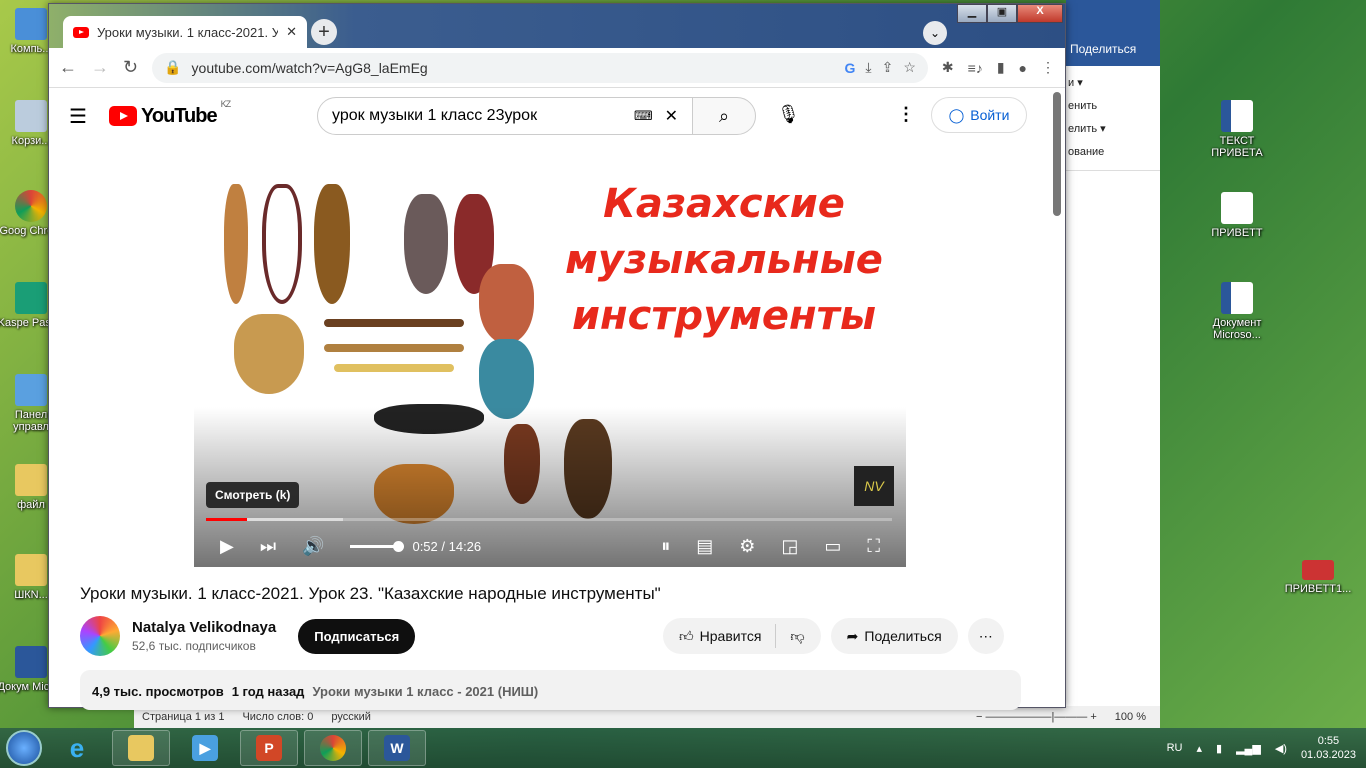 The image size is (1366, 768). Describe the element at coordinates (81, 32) in the screenshot. I see `youtube-favicon-icon` at that location.